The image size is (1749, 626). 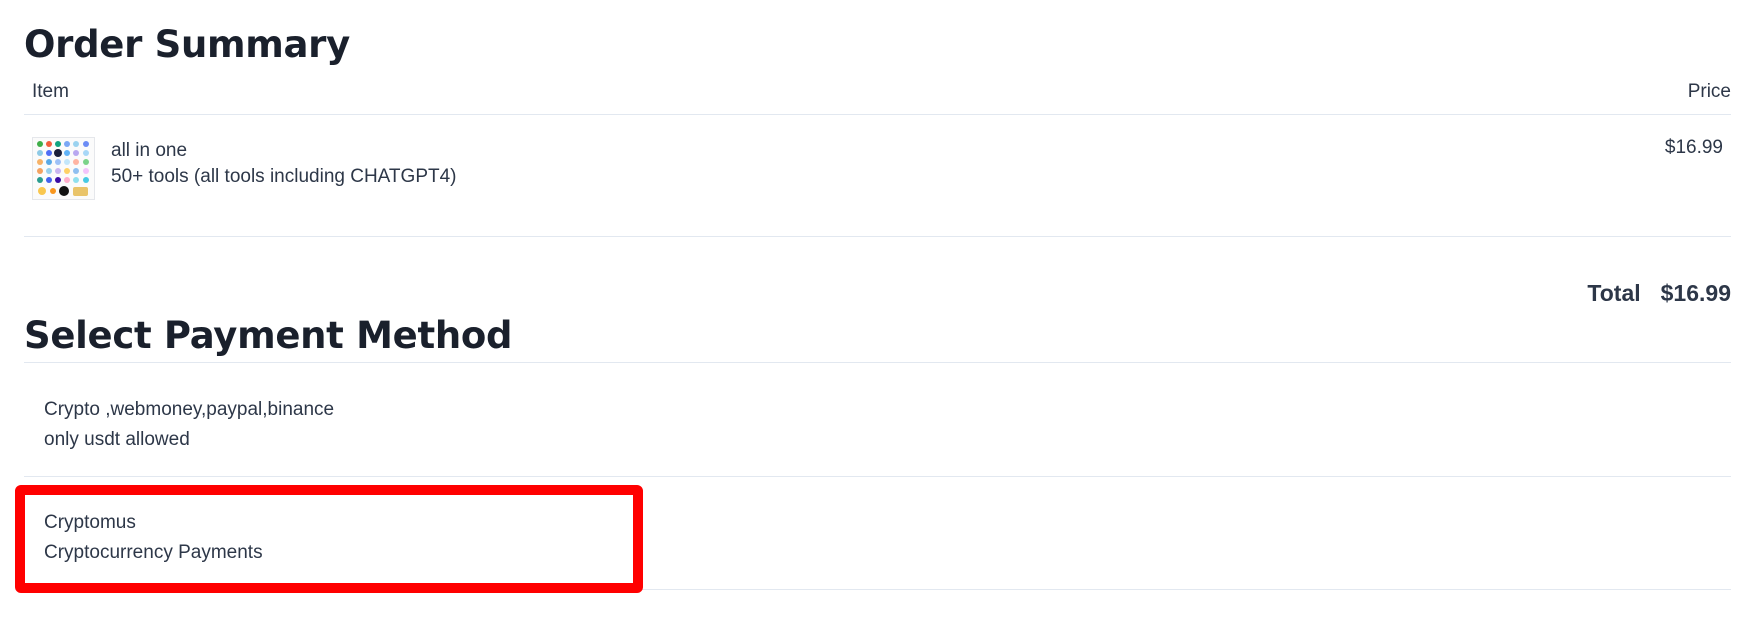 What do you see at coordinates (187, 44) in the screenshot?
I see `order-summary-title: Order Summary` at bounding box center [187, 44].